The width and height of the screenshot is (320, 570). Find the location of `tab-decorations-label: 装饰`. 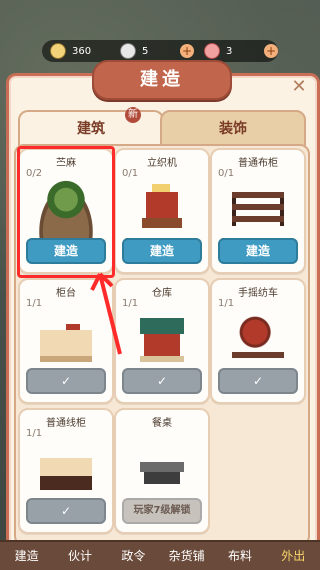

tab-decorations-label: 装饰 is located at coordinates (233, 129).